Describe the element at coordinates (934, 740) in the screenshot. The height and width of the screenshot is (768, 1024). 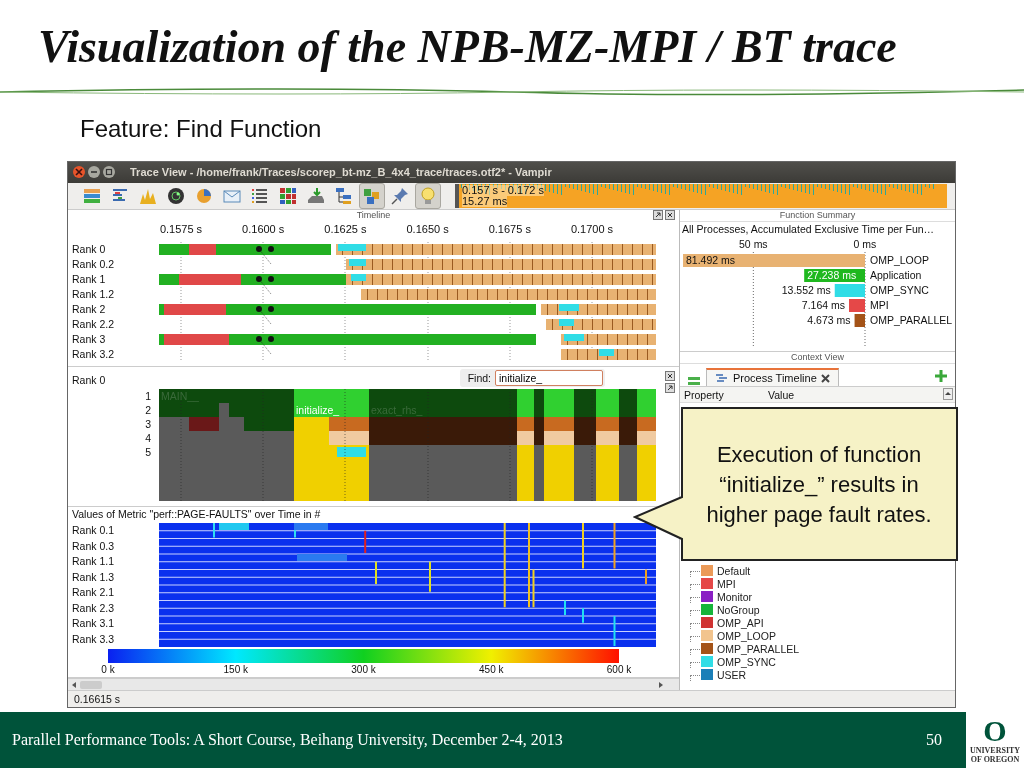
I see `page-number: 50` at that location.